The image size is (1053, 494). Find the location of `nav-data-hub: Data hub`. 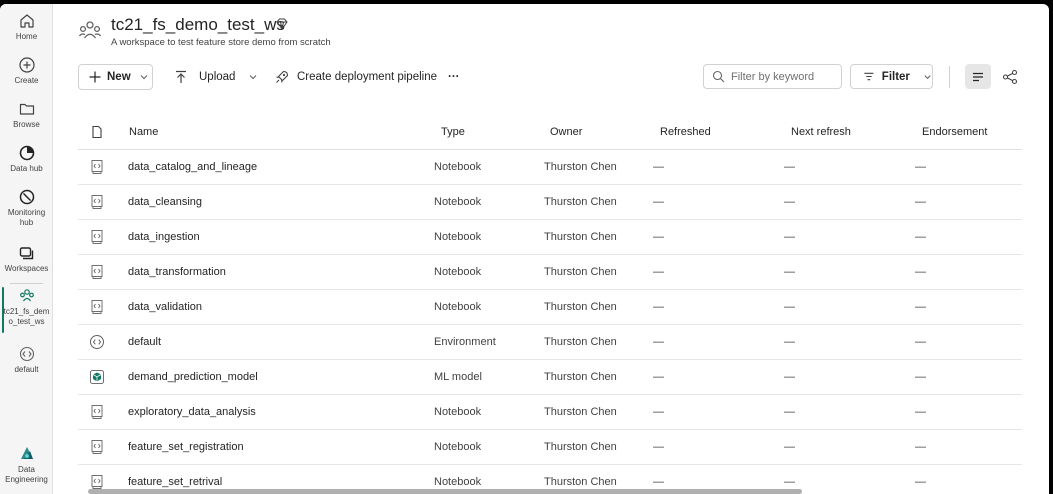

nav-data-hub: Data hub is located at coordinates (26, 159).